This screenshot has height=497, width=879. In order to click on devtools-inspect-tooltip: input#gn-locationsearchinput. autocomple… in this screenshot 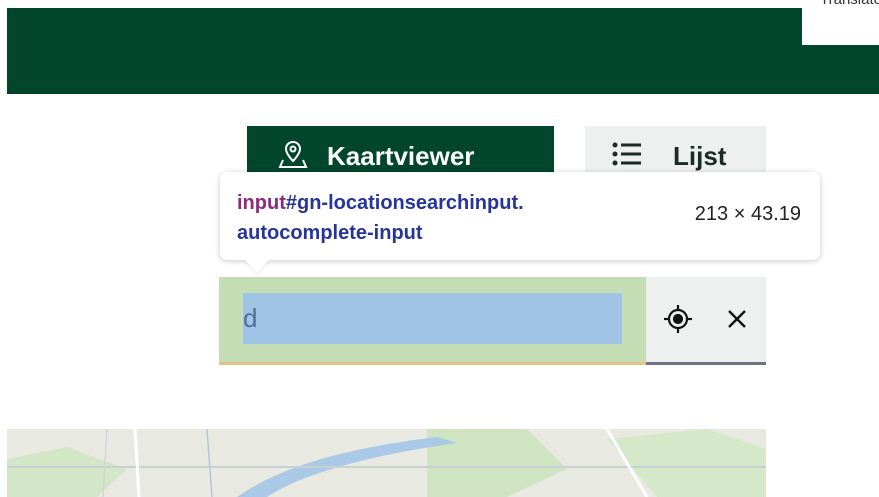, I will do `click(520, 222)`.